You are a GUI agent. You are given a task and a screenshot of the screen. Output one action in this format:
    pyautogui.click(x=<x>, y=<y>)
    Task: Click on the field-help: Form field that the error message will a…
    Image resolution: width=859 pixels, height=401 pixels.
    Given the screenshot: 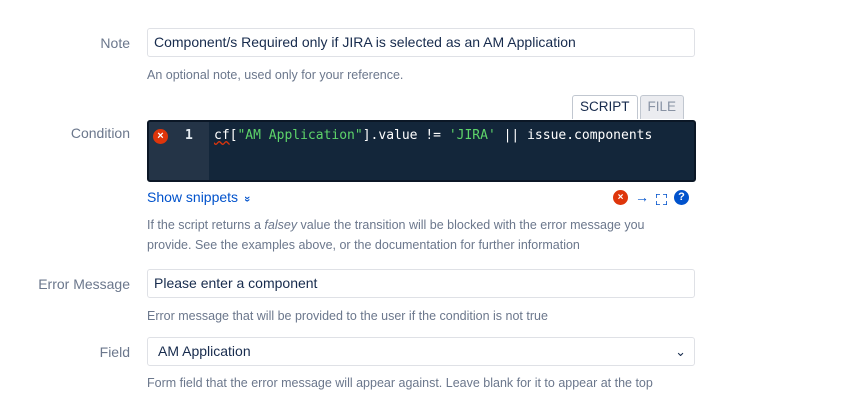 What is the action you would take?
    pyautogui.click(x=400, y=383)
    